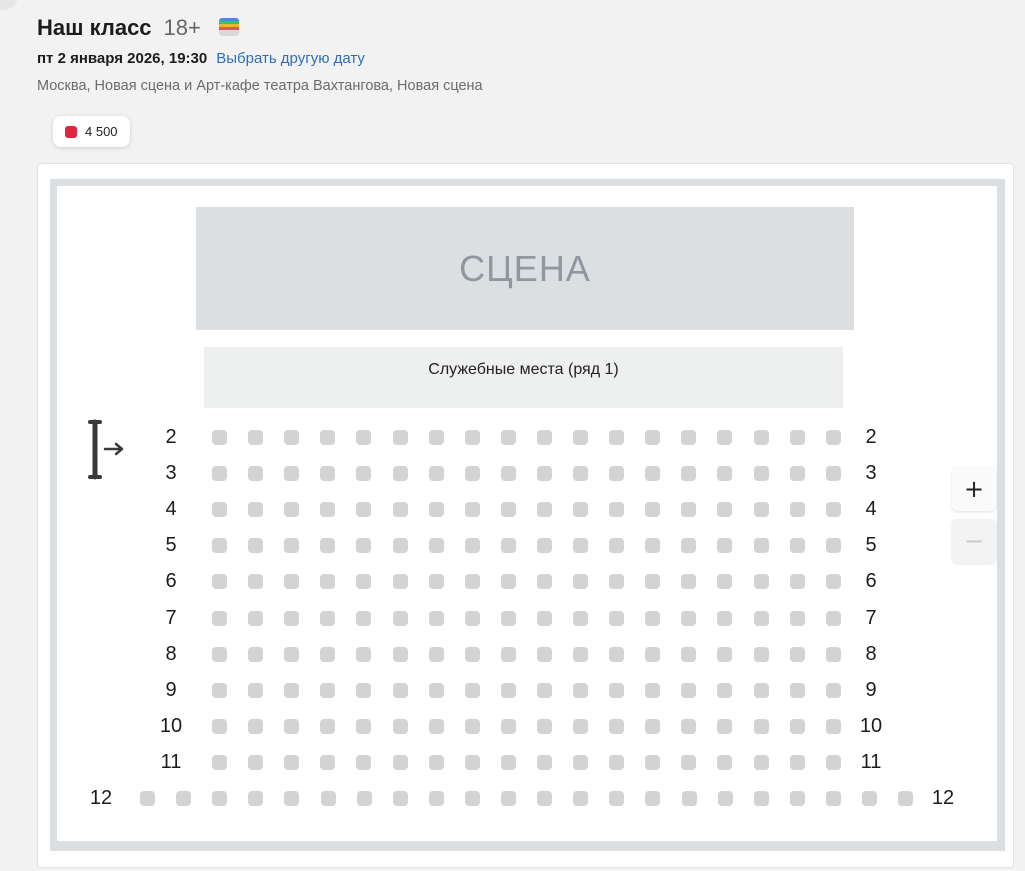 The height and width of the screenshot is (871, 1025). Describe the element at coordinates (974, 489) in the screenshot. I see `zoom-in-button: +` at that location.